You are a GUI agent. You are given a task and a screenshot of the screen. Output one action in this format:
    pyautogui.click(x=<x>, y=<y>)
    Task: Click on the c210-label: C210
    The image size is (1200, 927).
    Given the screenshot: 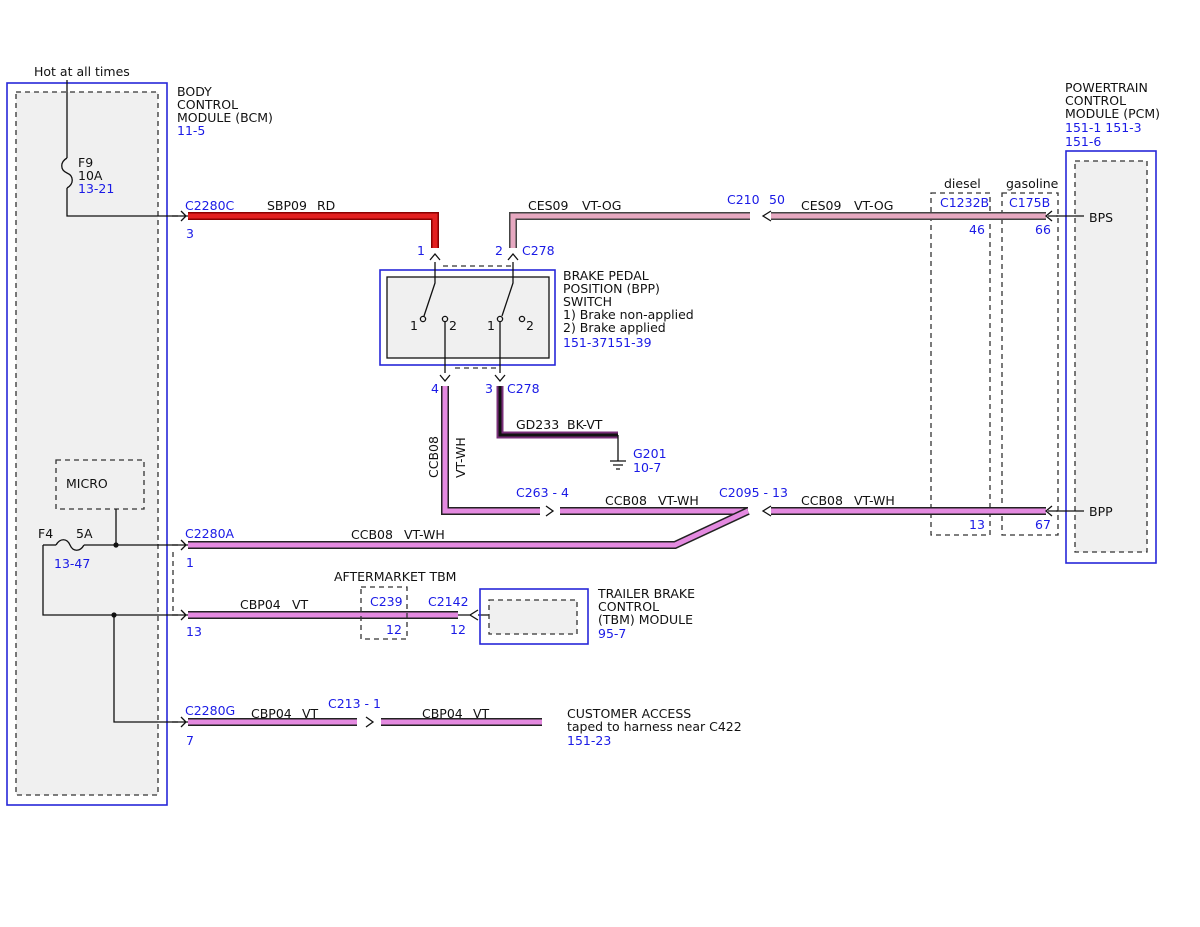 What is the action you would take?
    pyautogui.click(x=743, y=199)
    